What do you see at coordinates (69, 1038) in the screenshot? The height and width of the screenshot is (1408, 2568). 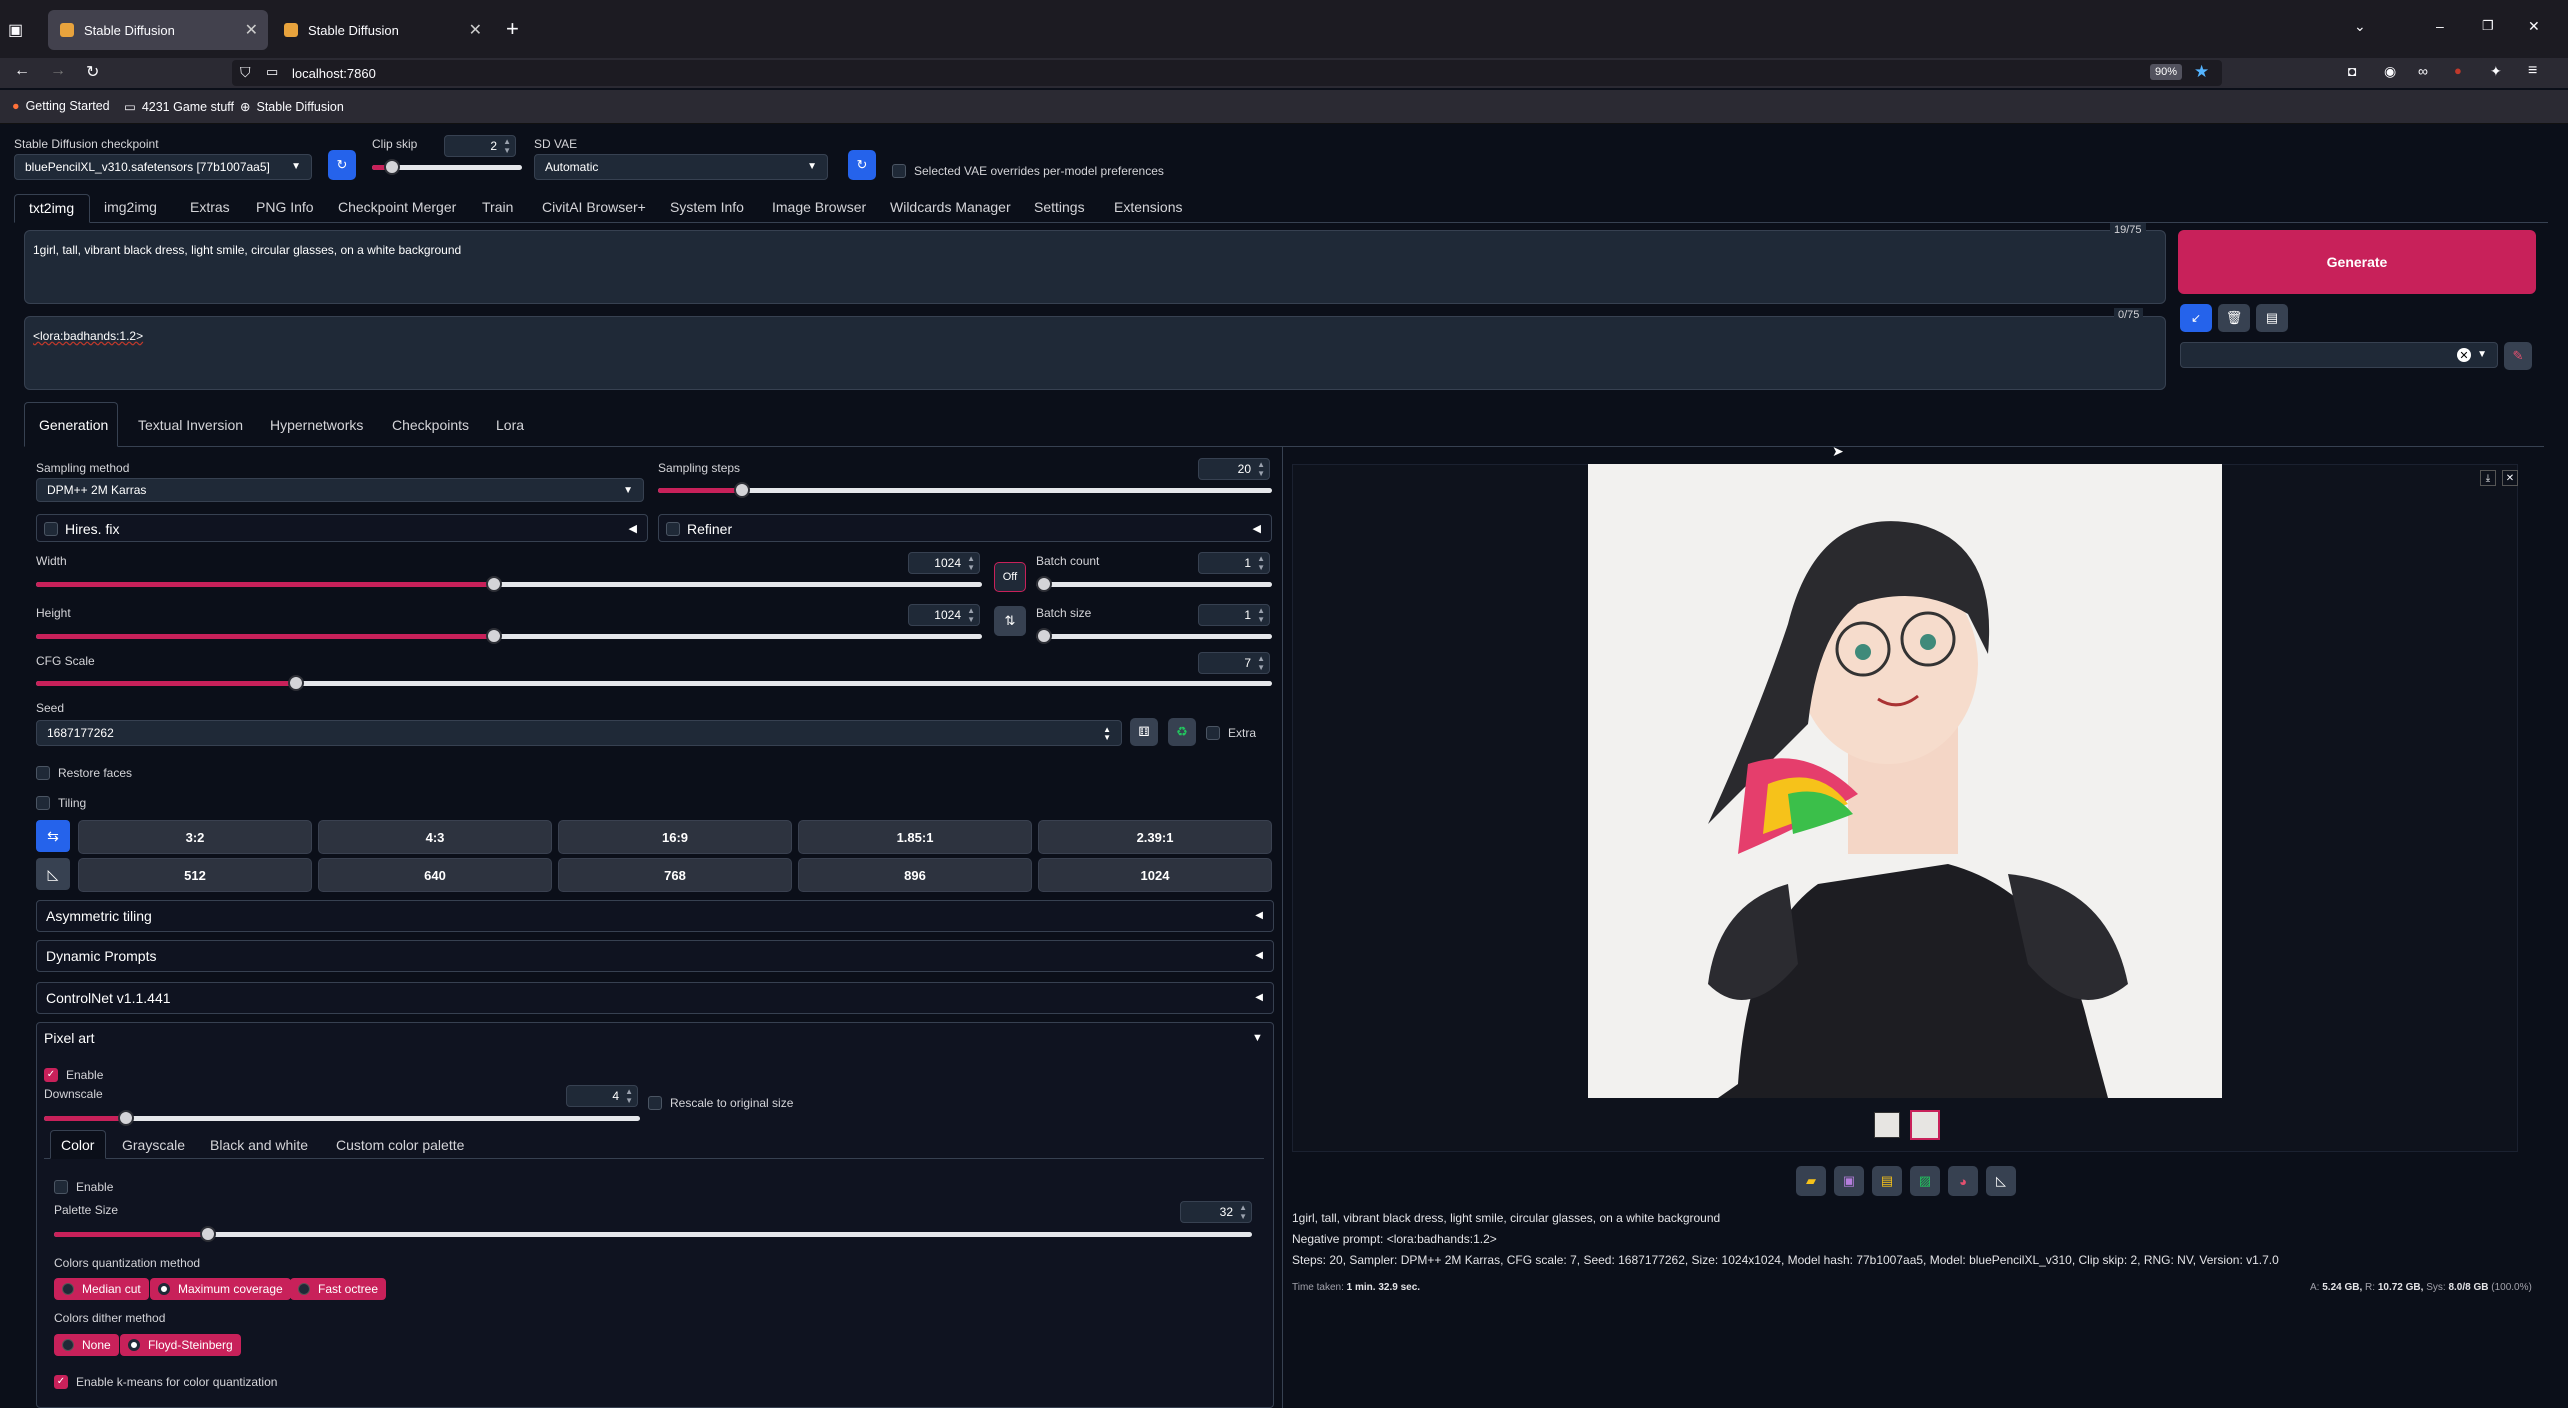 I see `pixel-art-accordion-header: Pixel art` at bounding box center [69, 1038].